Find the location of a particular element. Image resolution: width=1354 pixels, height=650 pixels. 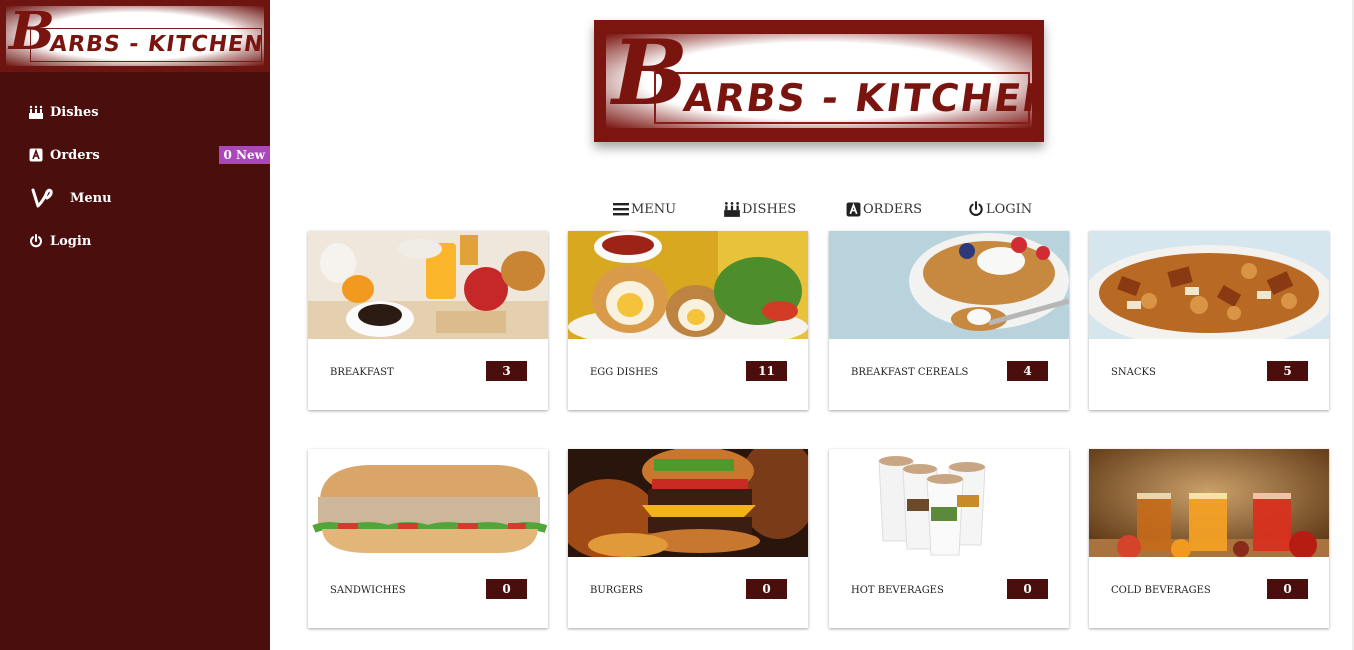

category-name: COLD BEVERAGES is located at coordinates (1161, 590).